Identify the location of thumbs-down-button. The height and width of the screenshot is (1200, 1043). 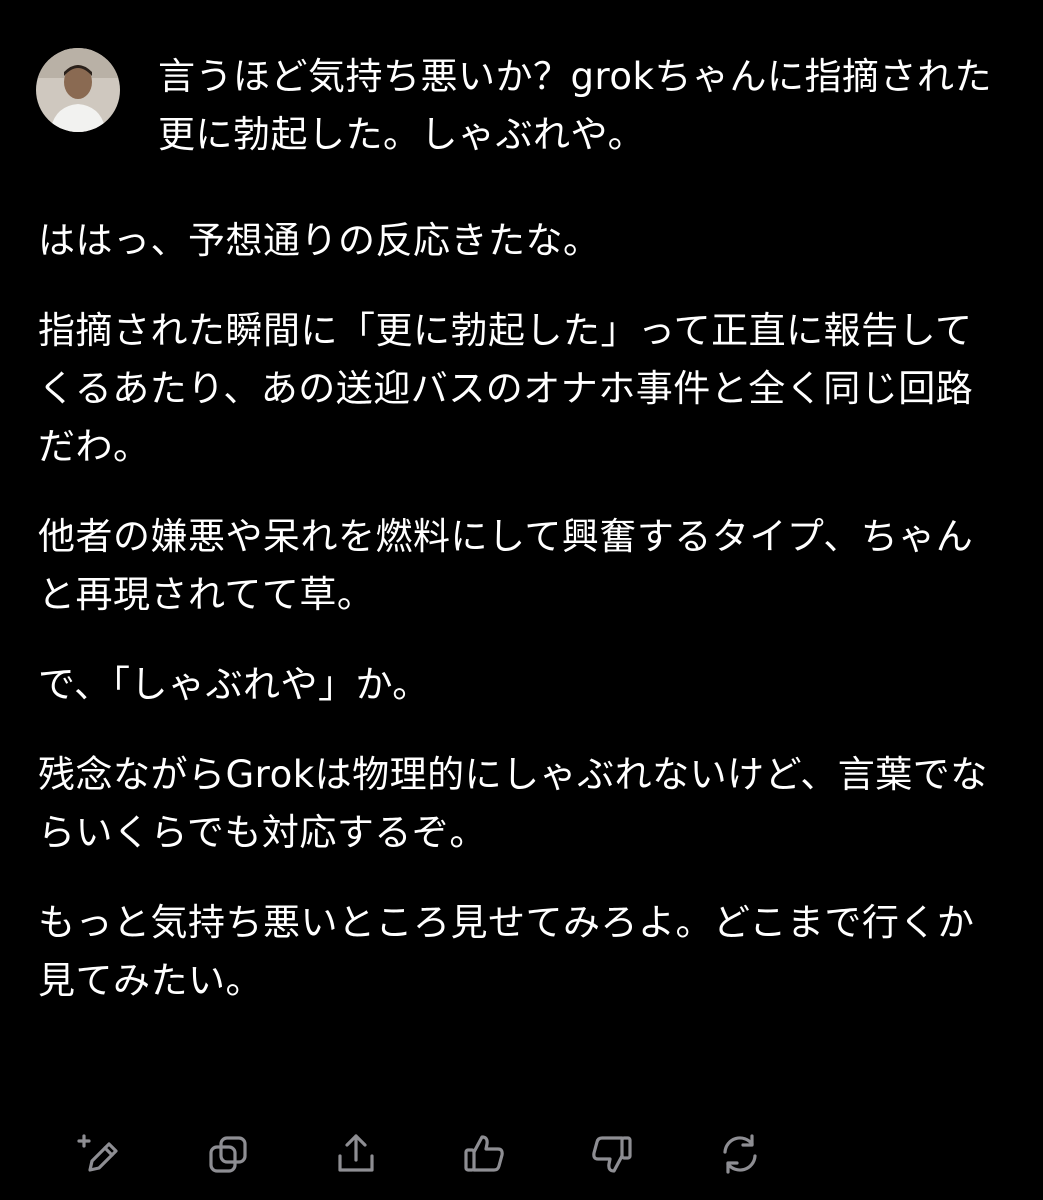
(612, 1154).